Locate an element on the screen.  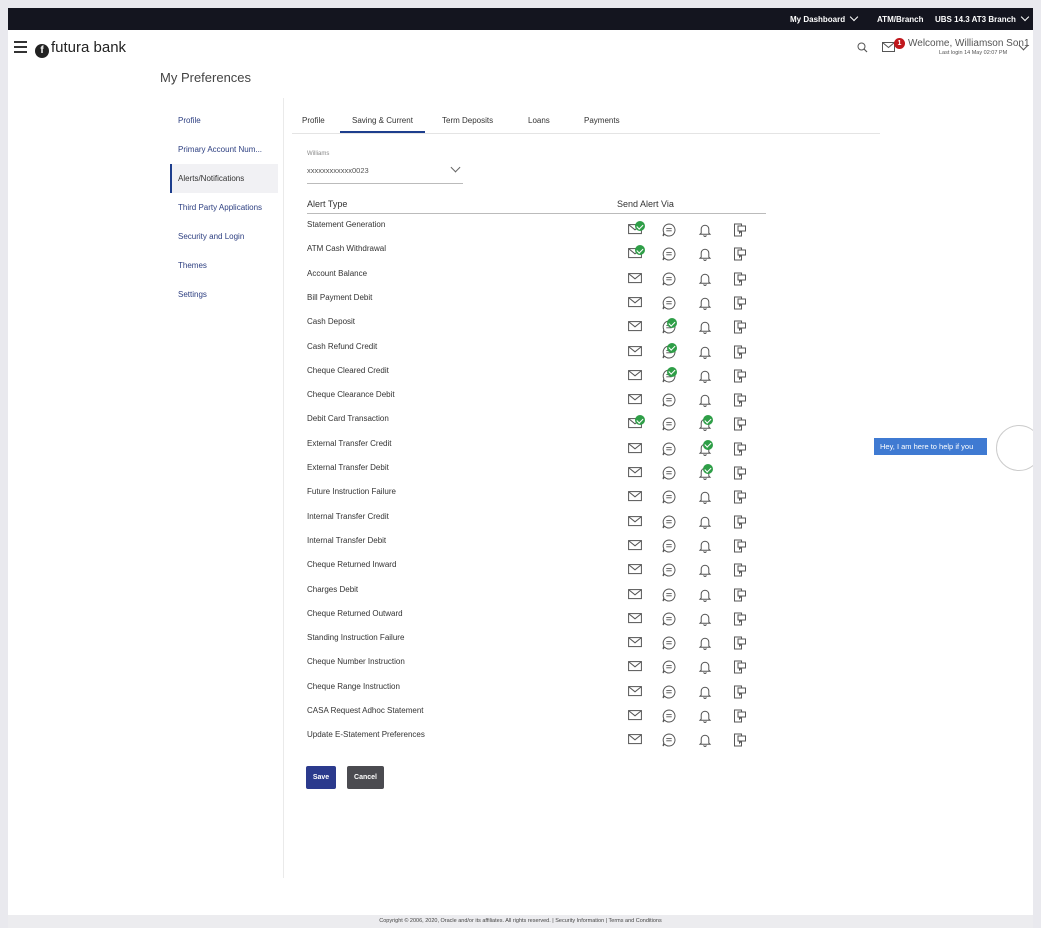
sidebar-item-third-party: Third Party Applications is located at coordinates (224, 207).